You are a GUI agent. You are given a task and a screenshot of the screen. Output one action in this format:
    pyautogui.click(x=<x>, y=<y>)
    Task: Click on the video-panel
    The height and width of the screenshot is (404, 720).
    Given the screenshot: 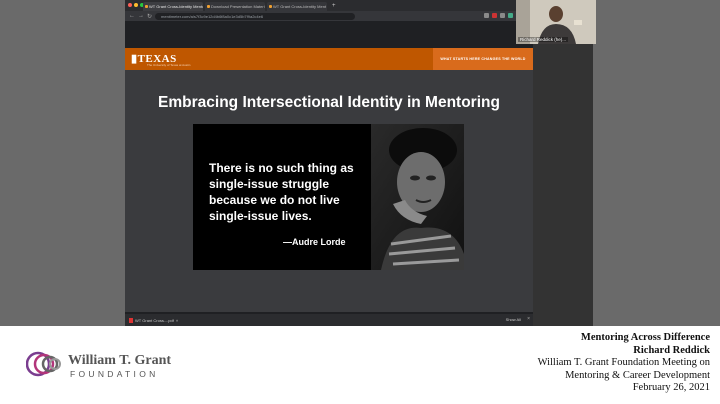 What is the action you would take?
    pyautogui.click(x=563, y=163)
    